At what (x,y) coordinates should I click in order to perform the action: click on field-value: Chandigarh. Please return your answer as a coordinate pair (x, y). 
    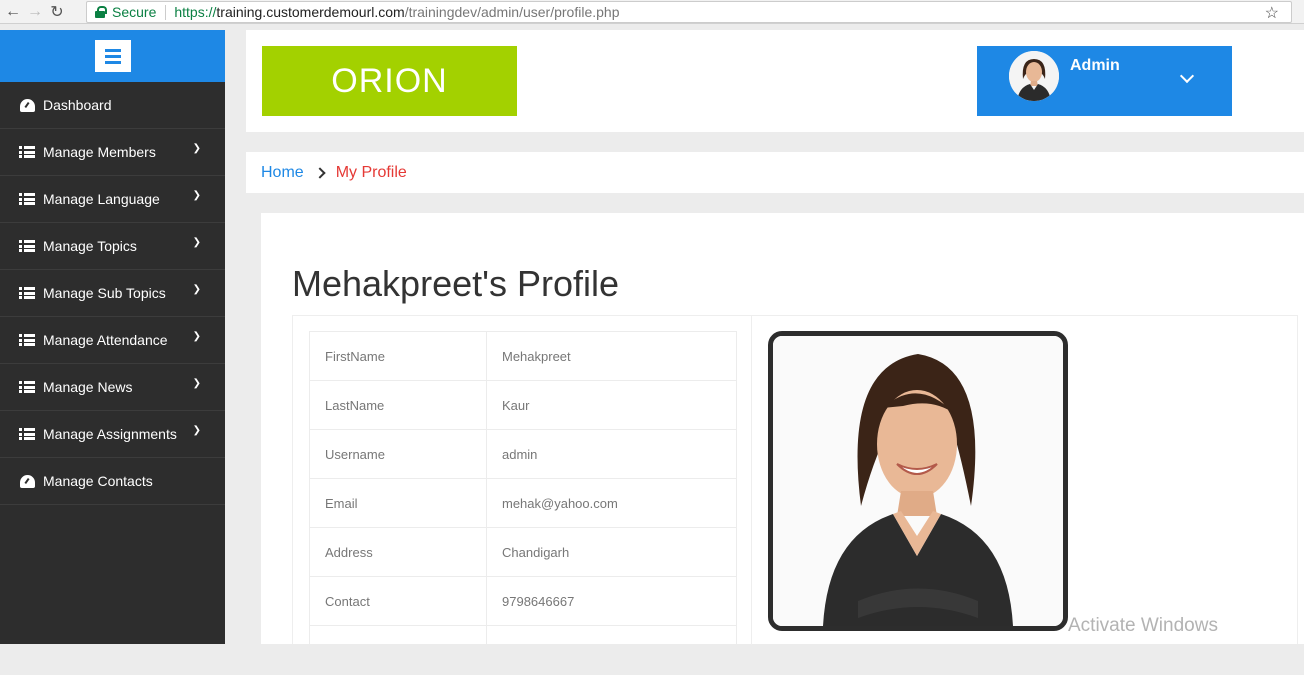
    Looking at the image, I should click on (611, 552).